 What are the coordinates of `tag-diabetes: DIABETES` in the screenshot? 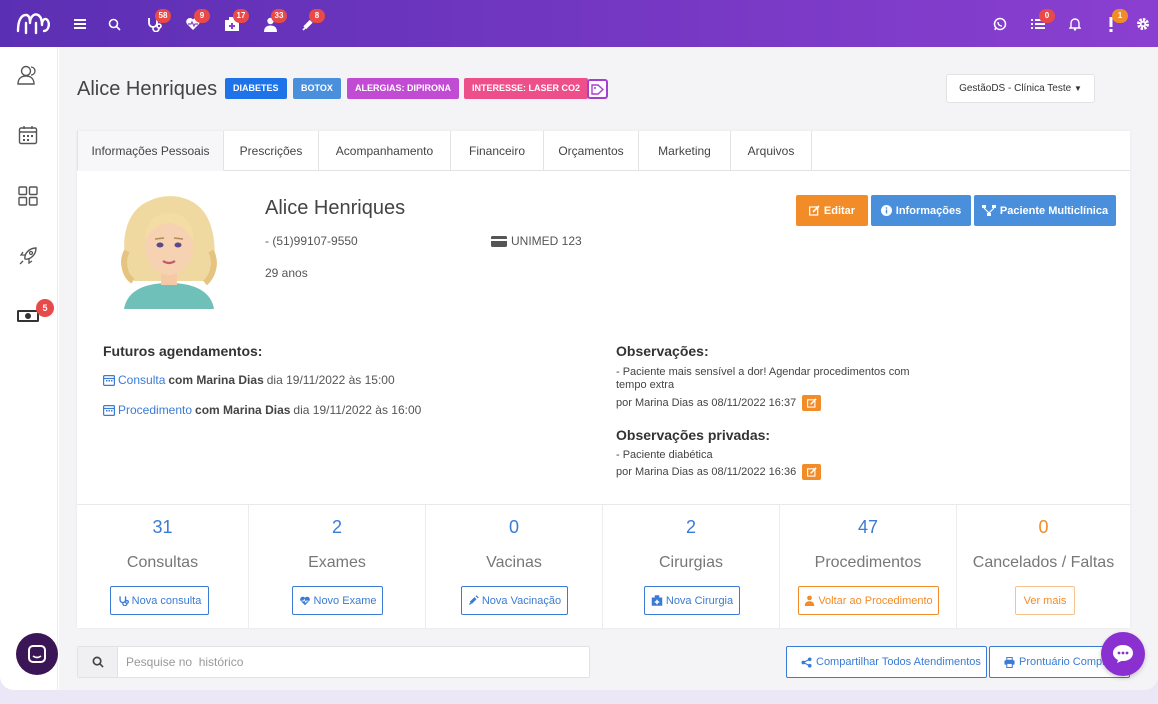 It's located at (256, 88).